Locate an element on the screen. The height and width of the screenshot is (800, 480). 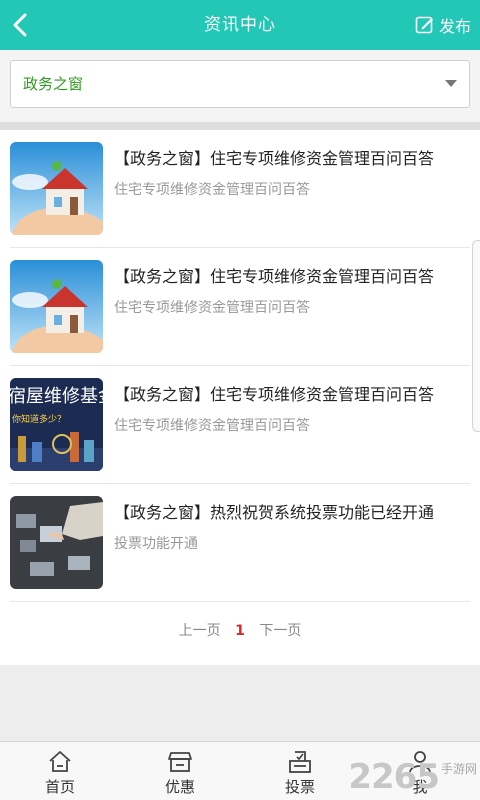
article-title: 【政务之窗】热烈祝贺系统投票功能已经开通 is located at coordinates (274, 512).